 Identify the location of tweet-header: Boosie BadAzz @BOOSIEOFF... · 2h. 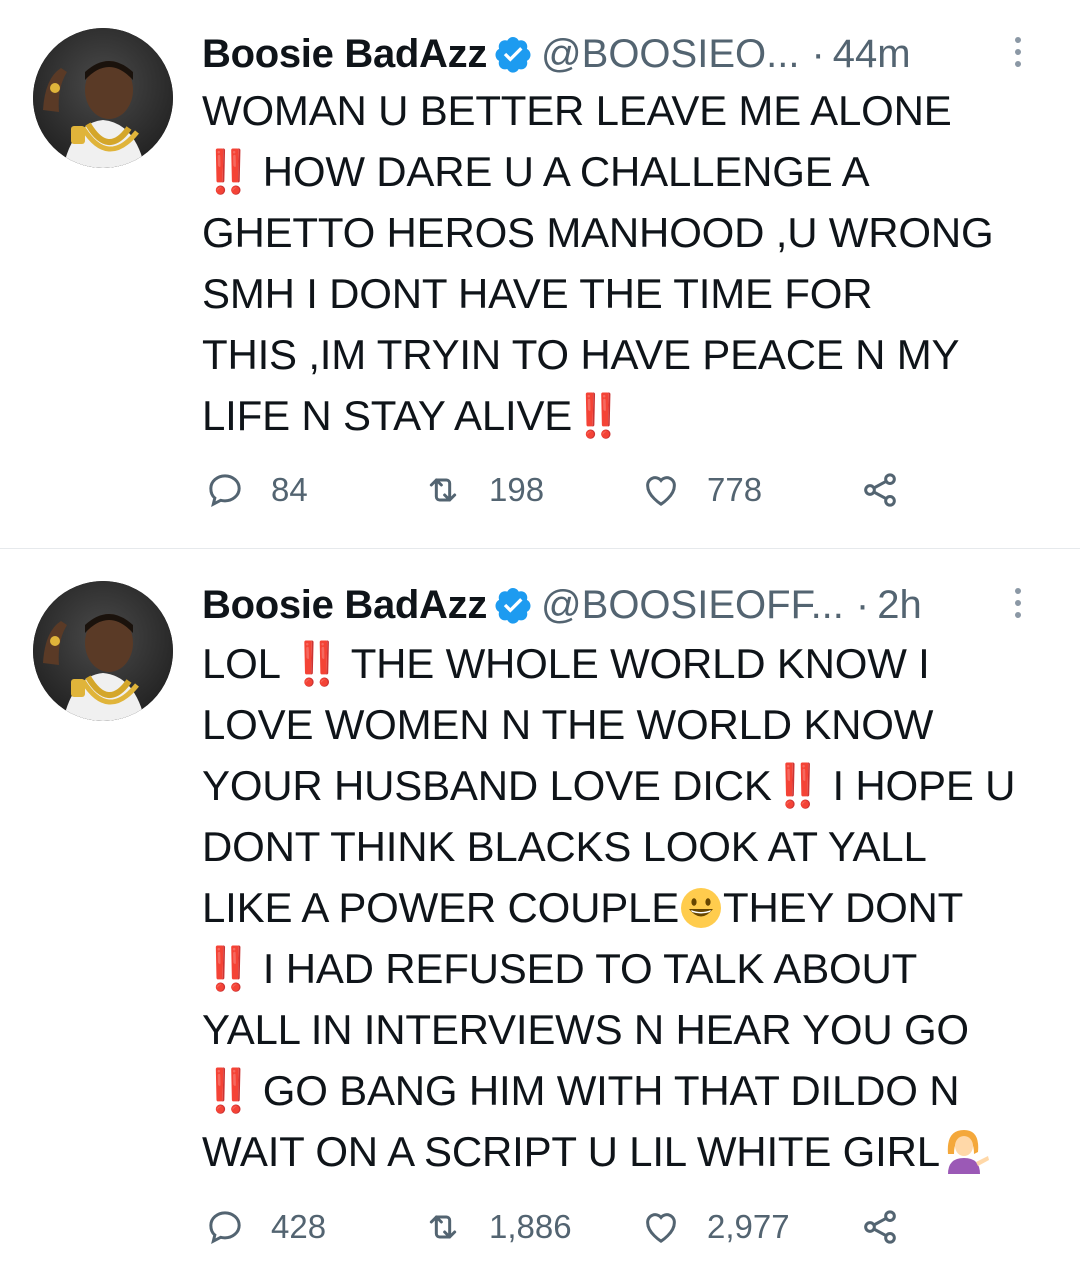
(632, 605).